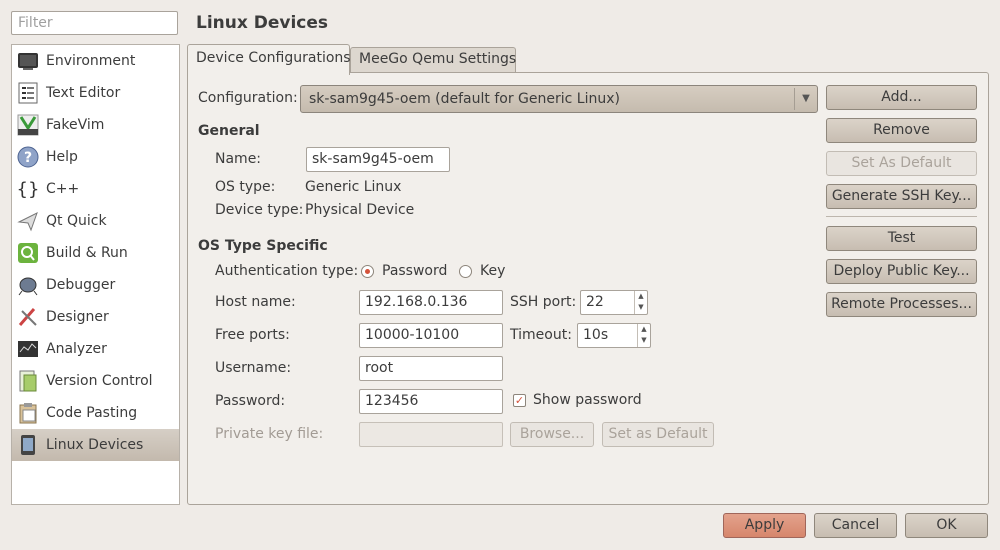 The width and height of the screenshot is (1000, 550). I want to click on sidebar-item-label: Help, so click(62, 157).